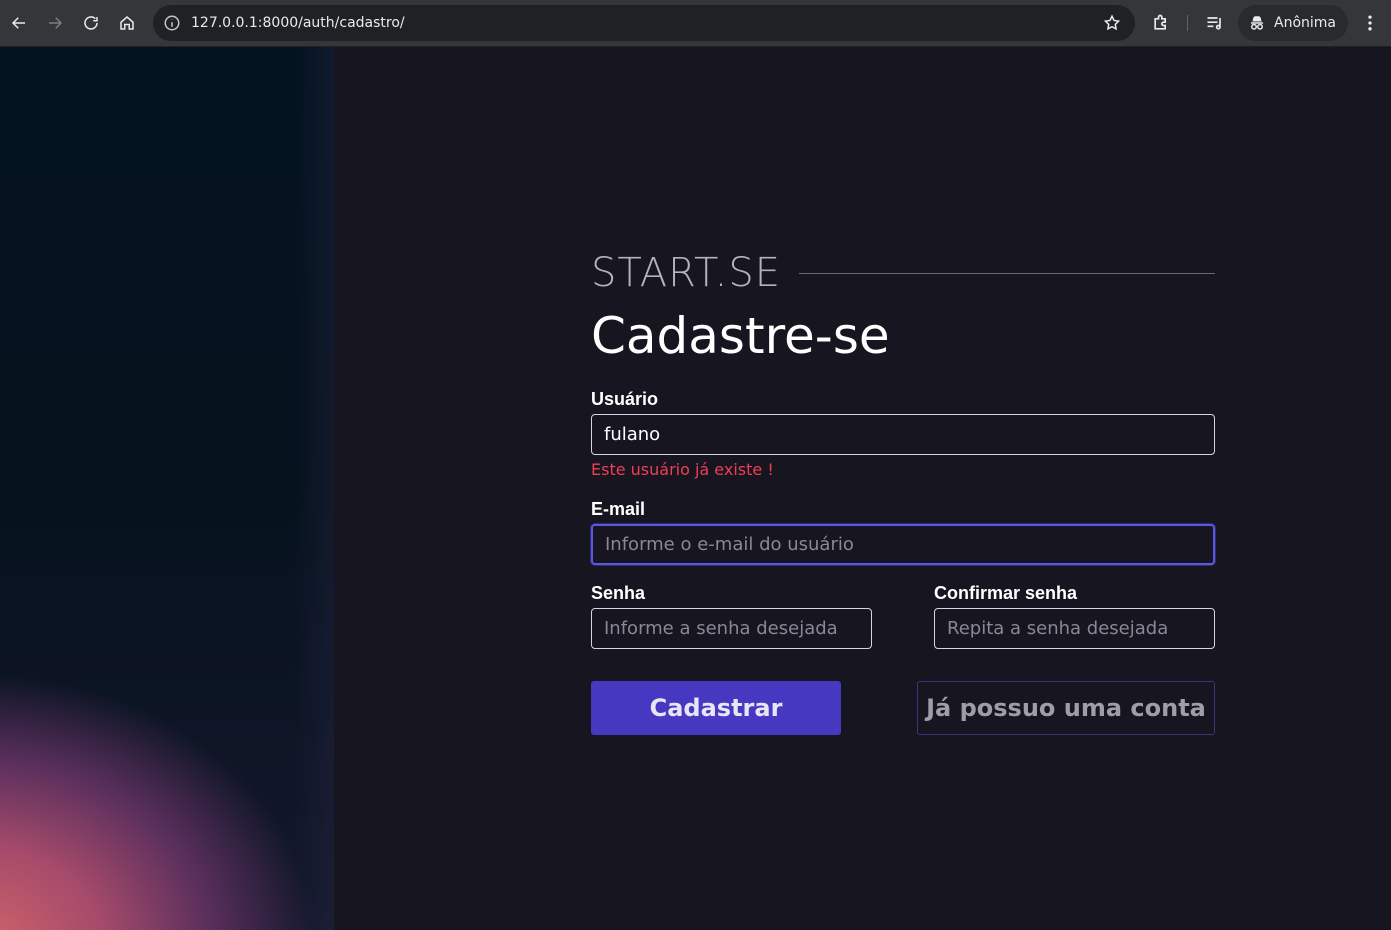 The width and height of the screenshot is (1391, 930). I want to click on confirm-password-input, so click(1074, 628).